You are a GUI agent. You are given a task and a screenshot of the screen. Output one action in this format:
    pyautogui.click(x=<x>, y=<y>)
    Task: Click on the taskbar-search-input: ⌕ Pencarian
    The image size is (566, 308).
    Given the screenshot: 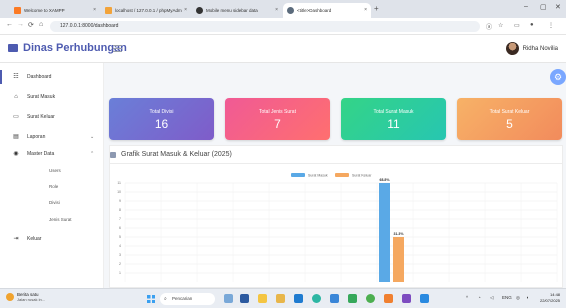 What is the action you would take?
    pyautogui.click(x=187, y=299)
    